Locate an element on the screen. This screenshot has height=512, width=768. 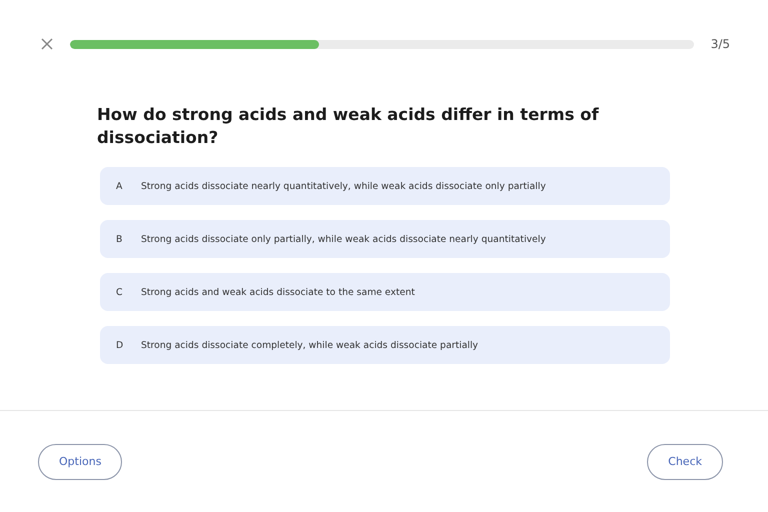
answer-option: A Strong acids dissociate nearly quantitatively, while weak acids dissociate only partially is located at coordinates (385, 186).